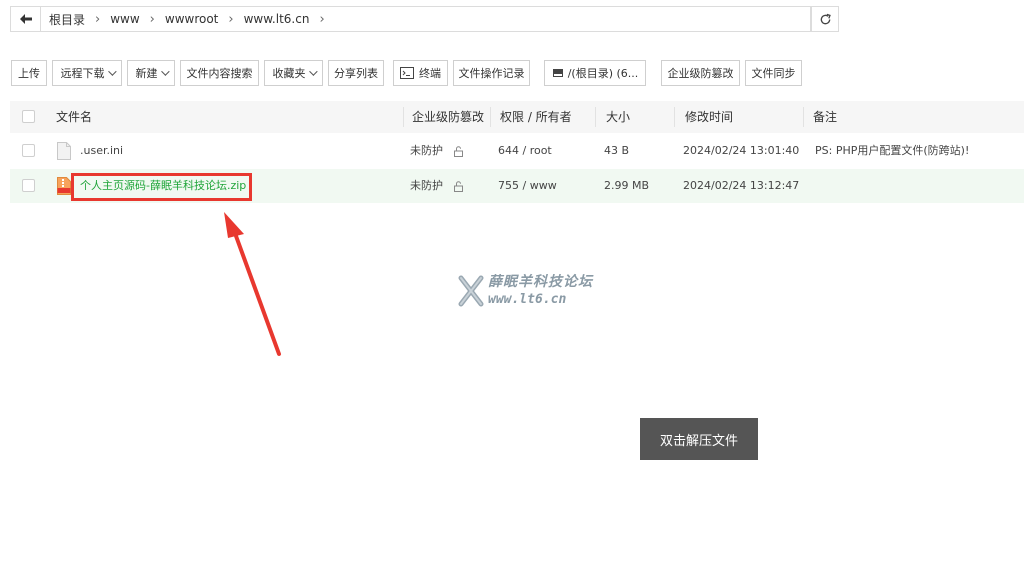 This screenshot has width=1024, height=584. What do you see at coordinates (825, 117) in the screenshot?
I see `header-note: 备注` at bounding box center [825, 117].